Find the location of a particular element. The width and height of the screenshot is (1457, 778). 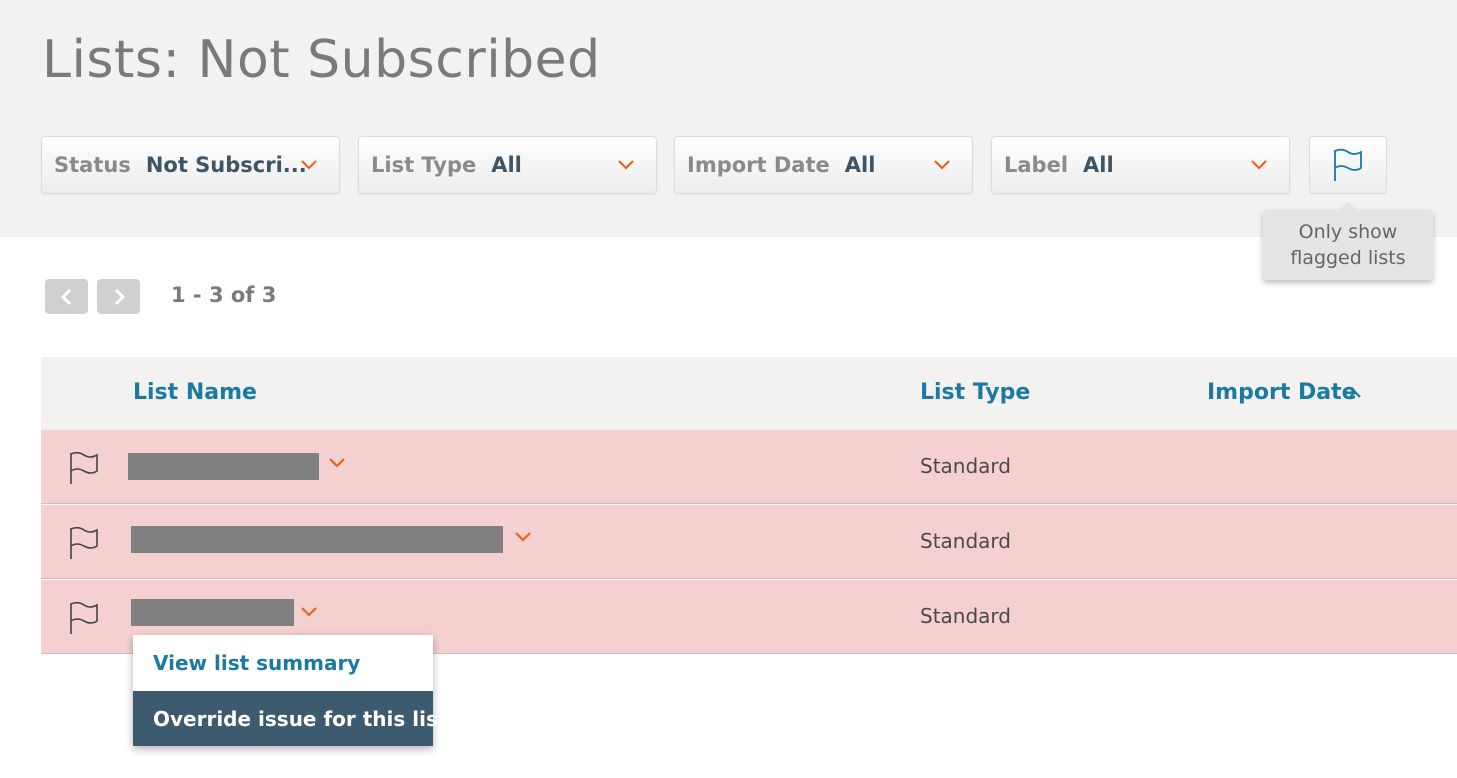

column-header-list-type: List Type is located at coordinates (975, 392).